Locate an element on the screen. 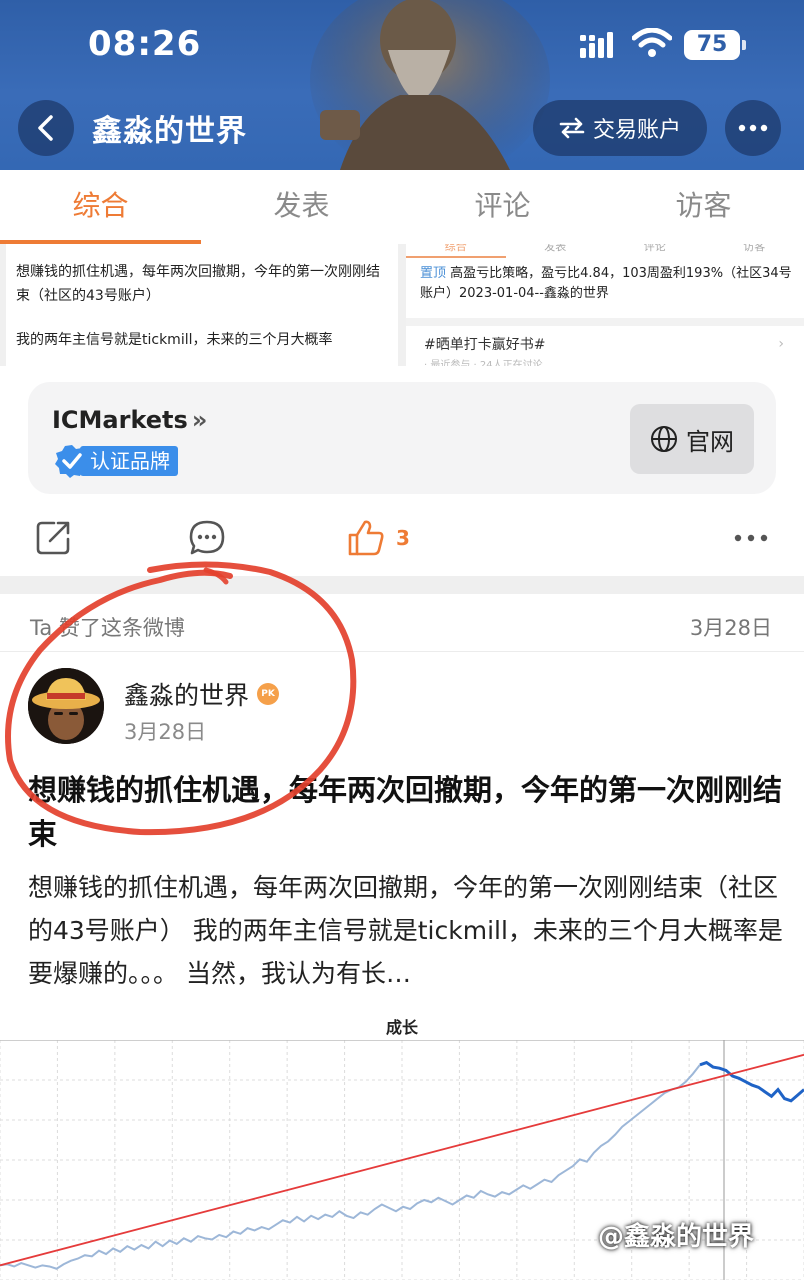 The width and height of the screenshot is (804, 1280). tab-posts: 发表 is located at coordinates (301, 207).